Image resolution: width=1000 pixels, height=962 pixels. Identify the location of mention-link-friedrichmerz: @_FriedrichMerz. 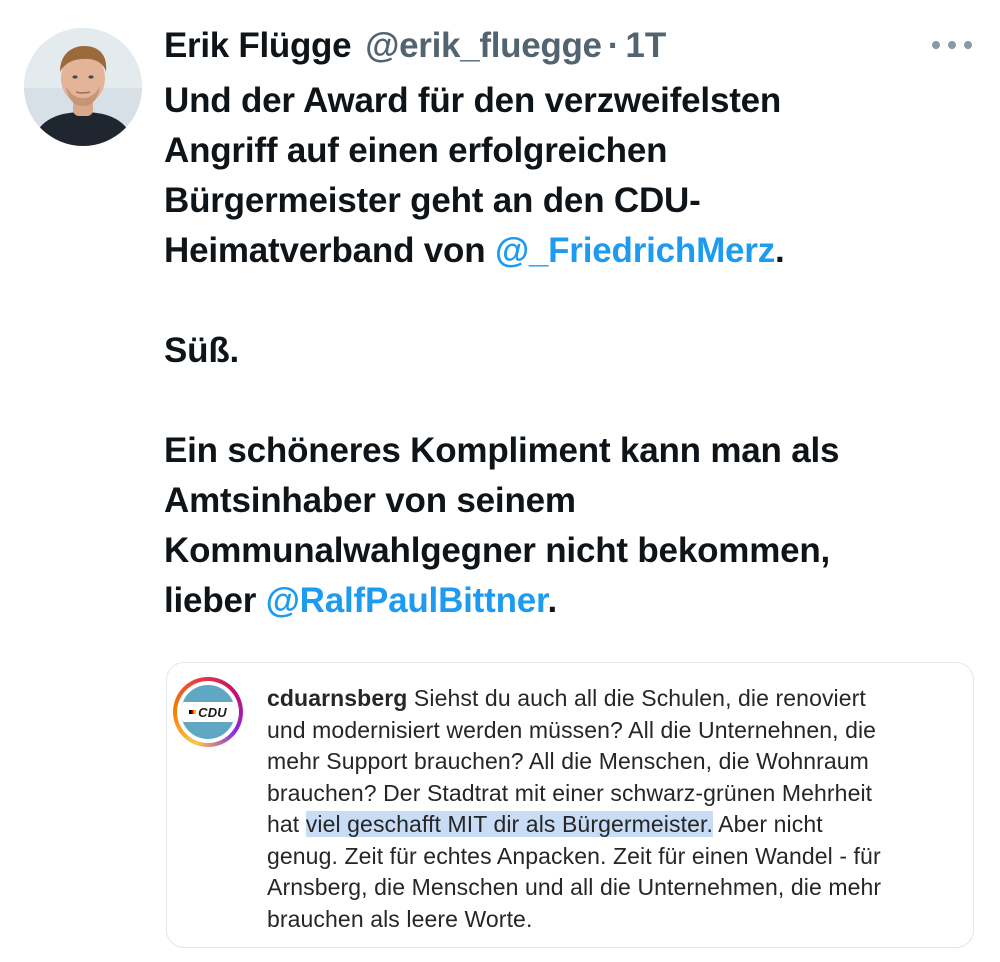
(635, 250).